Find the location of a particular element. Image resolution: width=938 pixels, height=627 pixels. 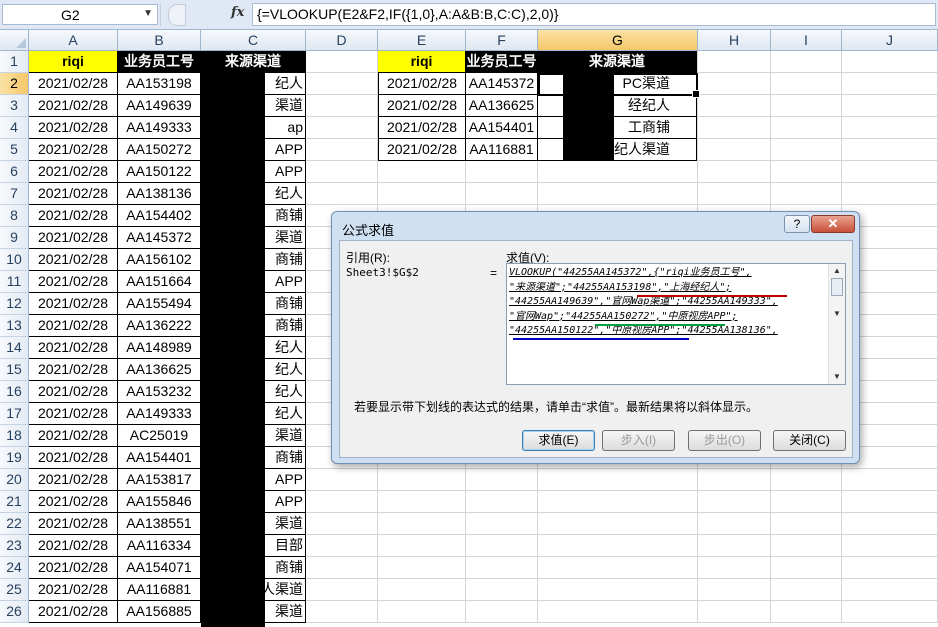

row-header: 24 is located at coordinates (14, 568).